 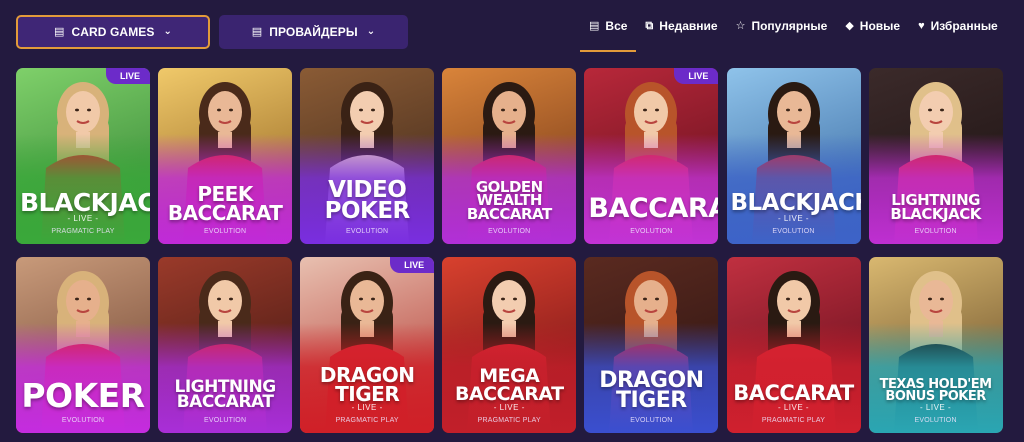 I want to click on game-card: LIGHTNING BACCARAT EVOLUTION, so click(x=225, y=345).